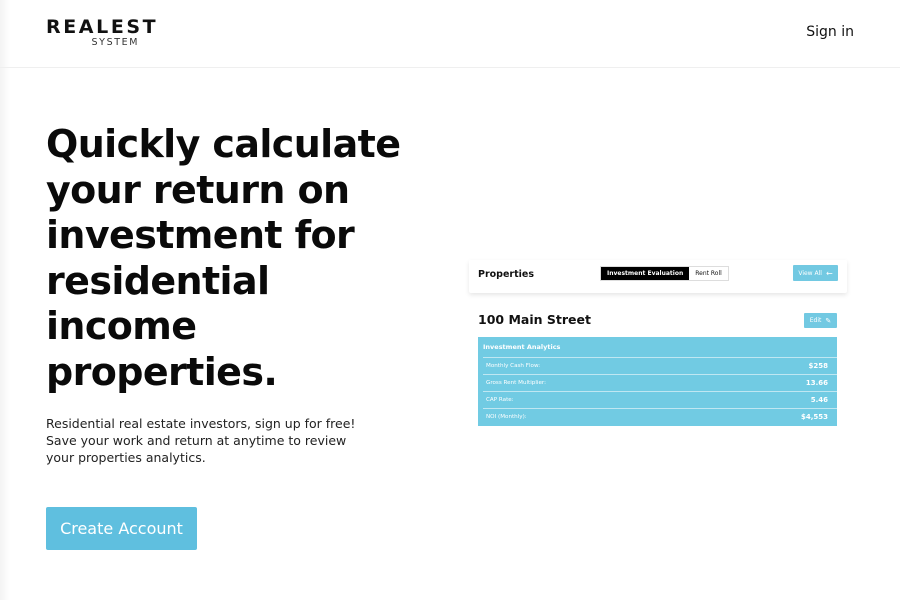  What do you see at coordinates (660, 416) in the screenshot?
I see `table-row: NOI (Monthly): $4,553` at bounding box center [660, 416].